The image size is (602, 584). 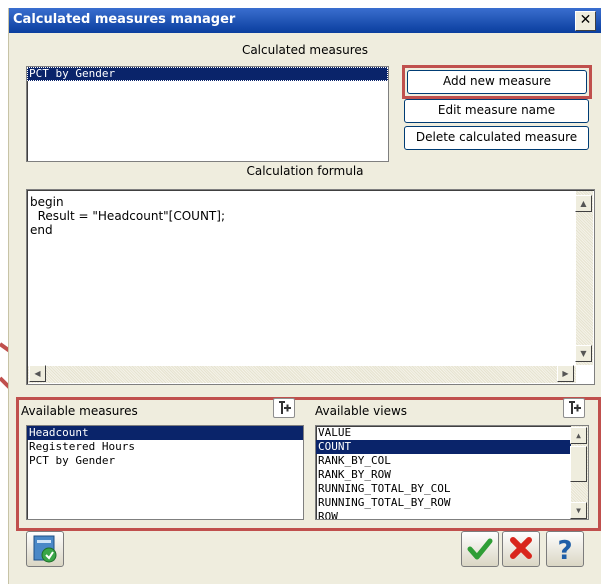 What do you see at coordinates (574, 408) in the screenshot?
I see `insert-view-icon` at bounding box center [574, 408].